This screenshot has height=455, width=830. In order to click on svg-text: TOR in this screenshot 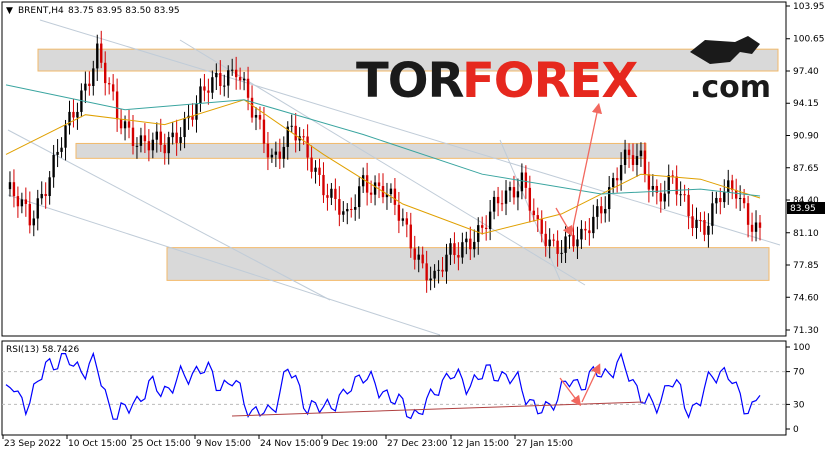, I will do `click(410, 81)`.